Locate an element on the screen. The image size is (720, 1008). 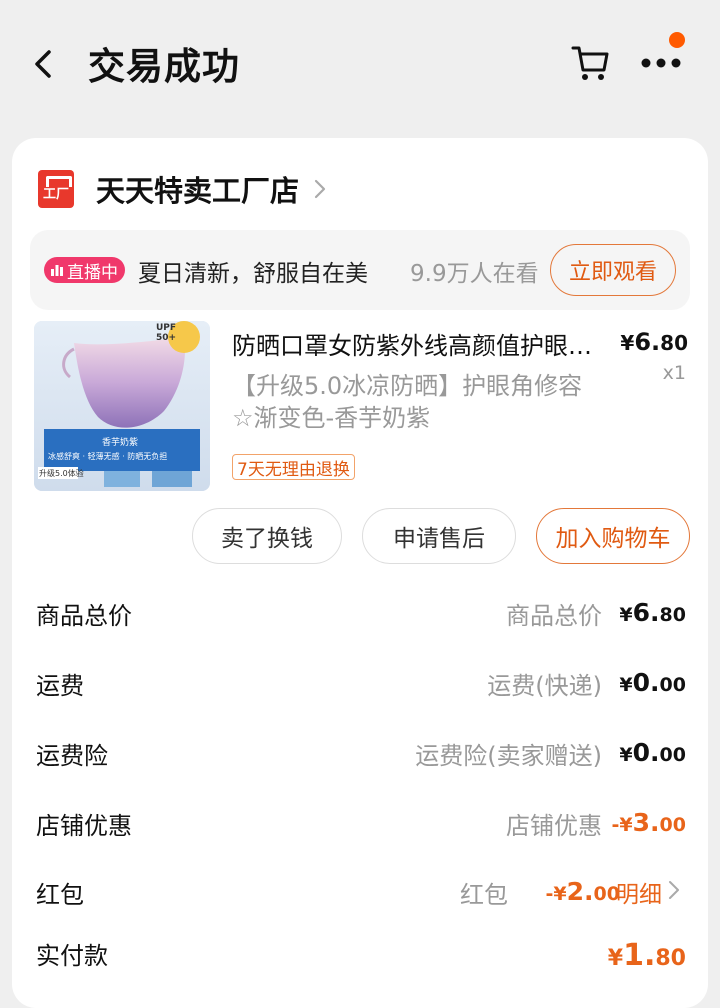
row-label: 红包 is located at coordinates (60, 895).